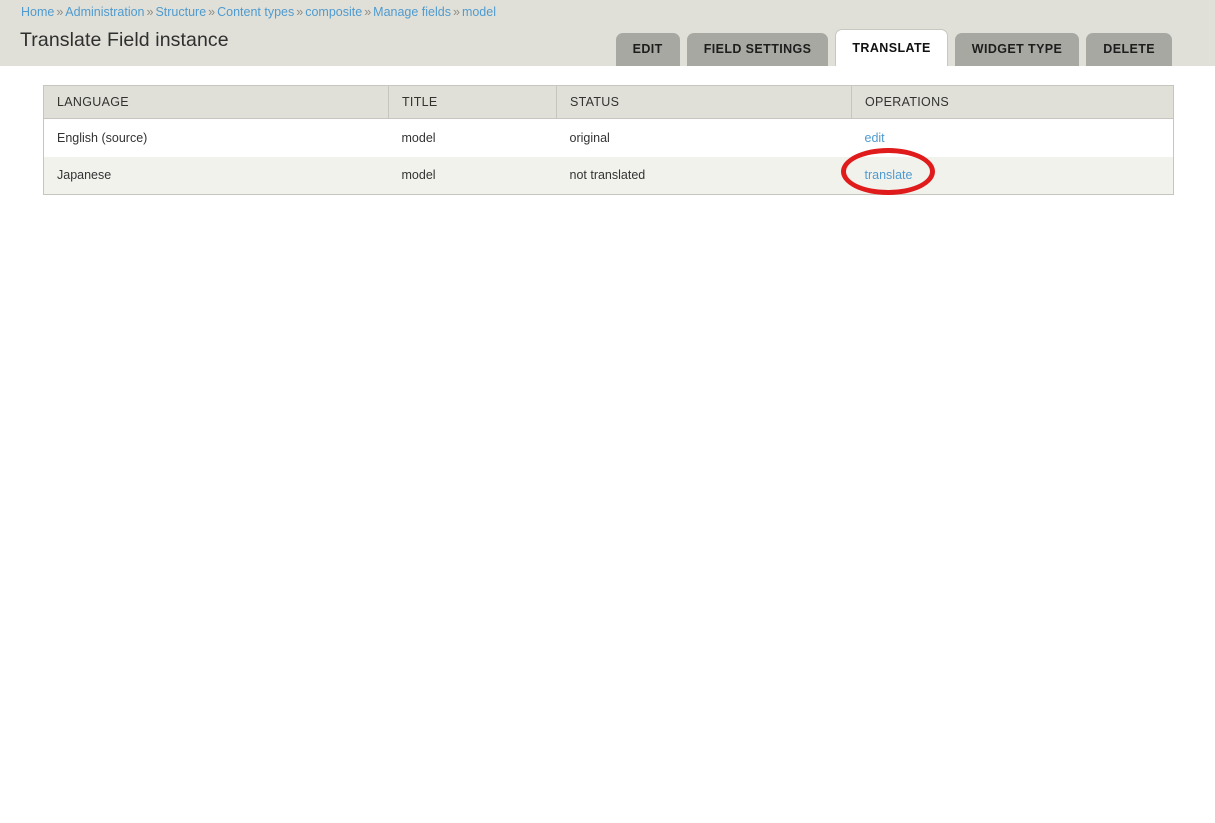 The image size is (1215, 823). Describe the element at coordinates (1017, 49) in the screenshot. I see `tab-widget-type: WIDGET TYPE` at that location.